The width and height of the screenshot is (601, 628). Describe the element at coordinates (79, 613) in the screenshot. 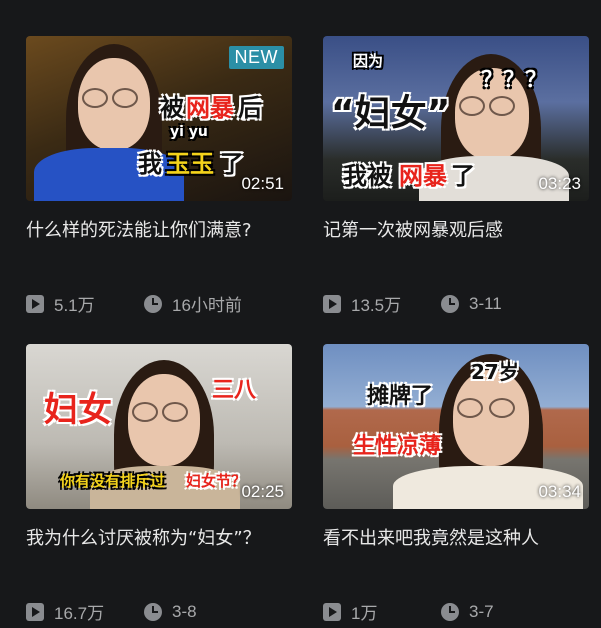

I see `view-count-value: 16.7万` at that location.